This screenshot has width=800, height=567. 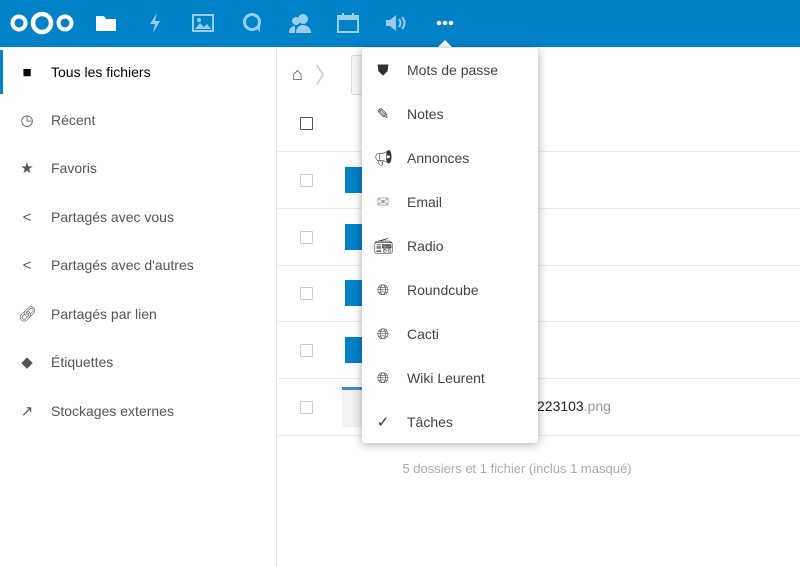 I want to click on sidebar-item-external-storage: ↗ Stockages externes, so click(x=138, y=411).